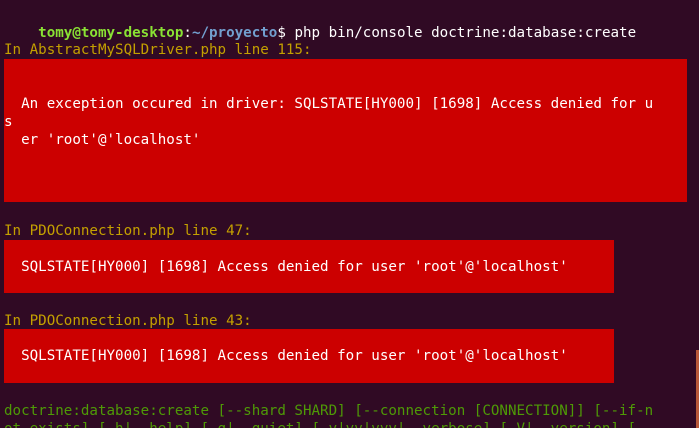  I want to click on prompt-colon: :, so click(187, 33).